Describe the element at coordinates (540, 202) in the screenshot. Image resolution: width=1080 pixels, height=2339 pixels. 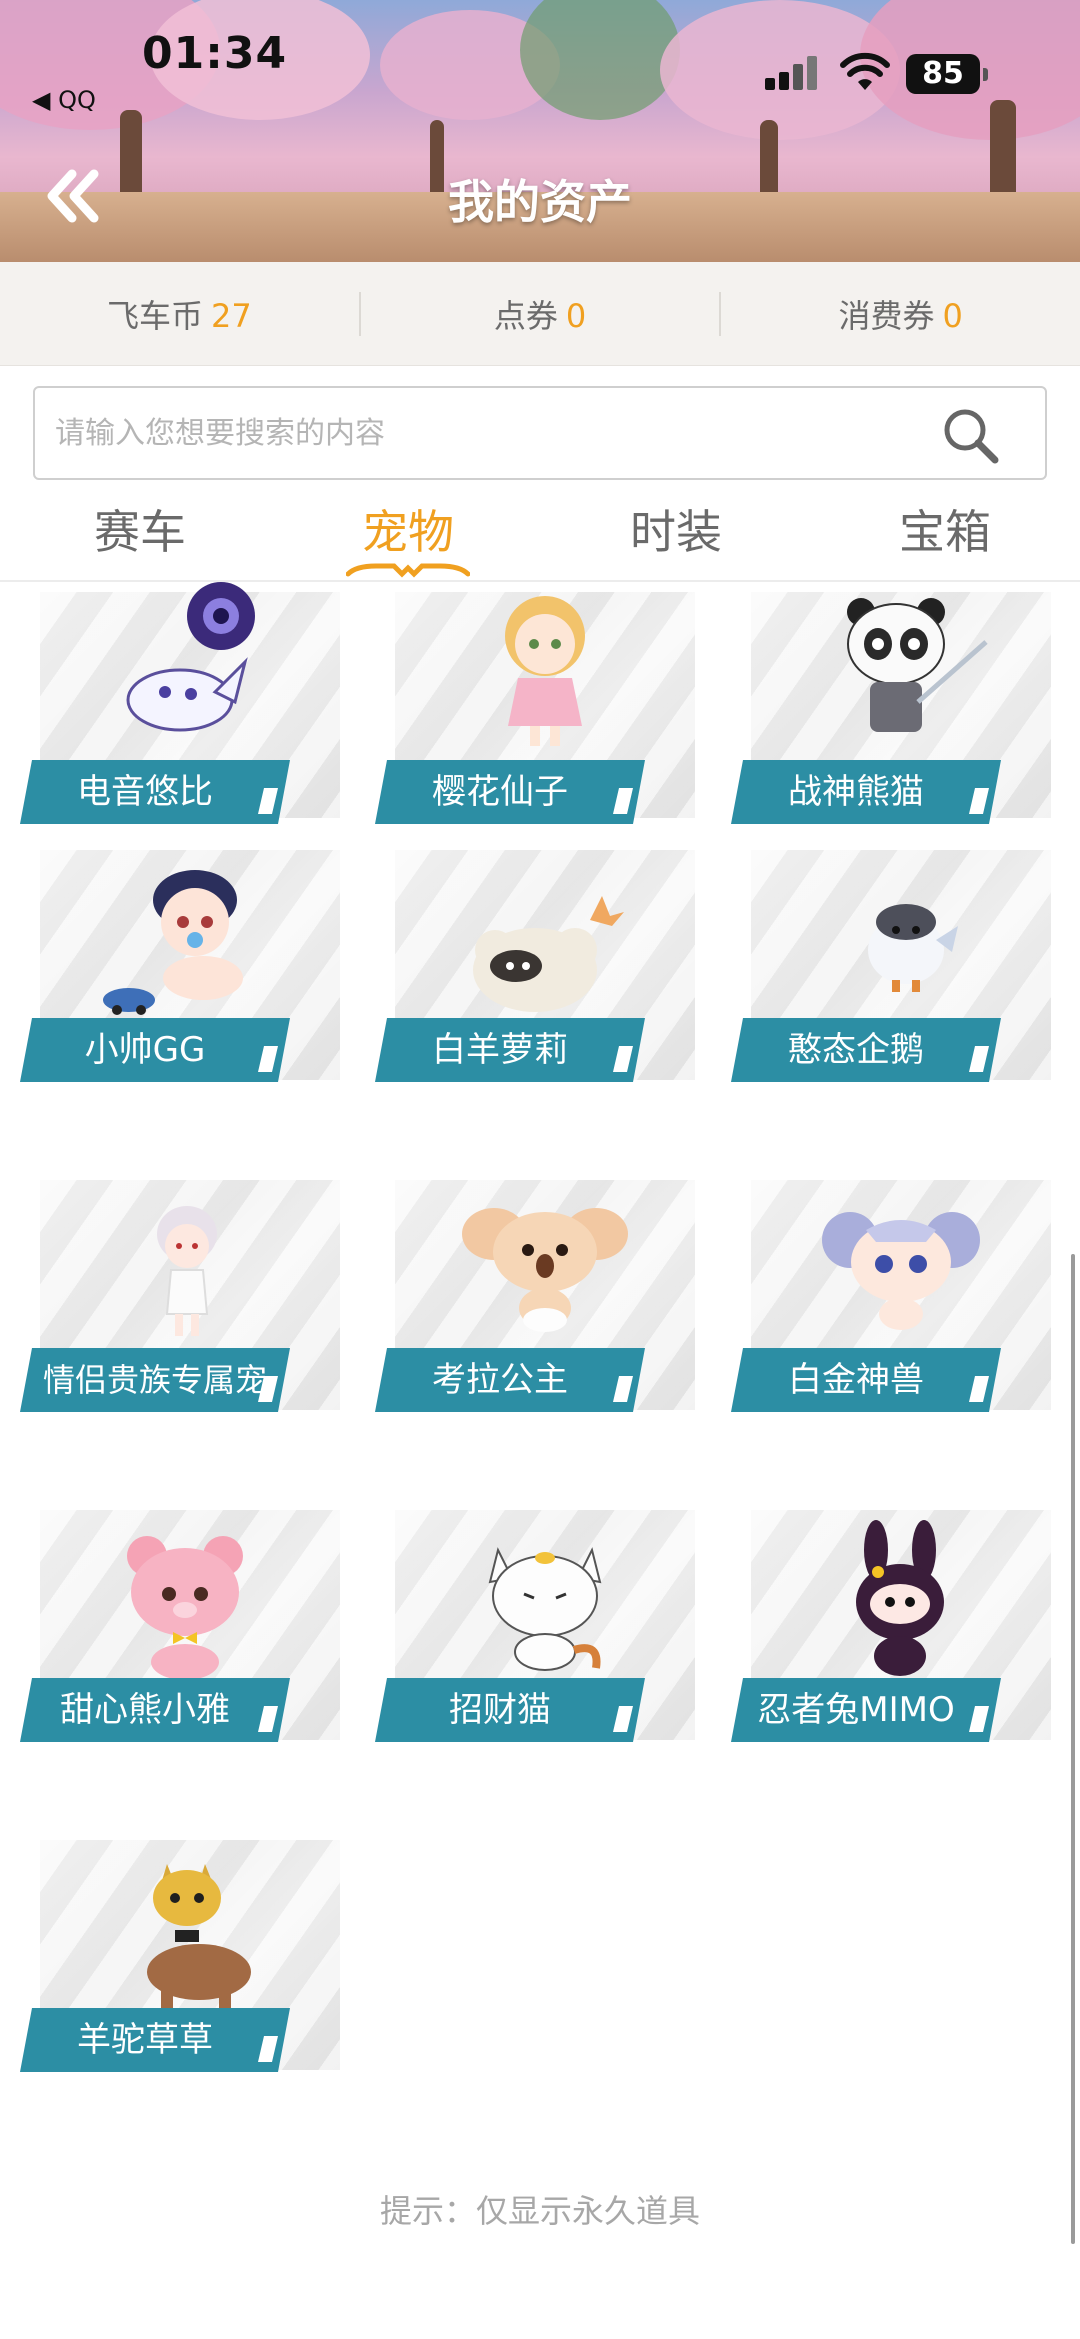
I see `page-title: 我的资产` at that location.